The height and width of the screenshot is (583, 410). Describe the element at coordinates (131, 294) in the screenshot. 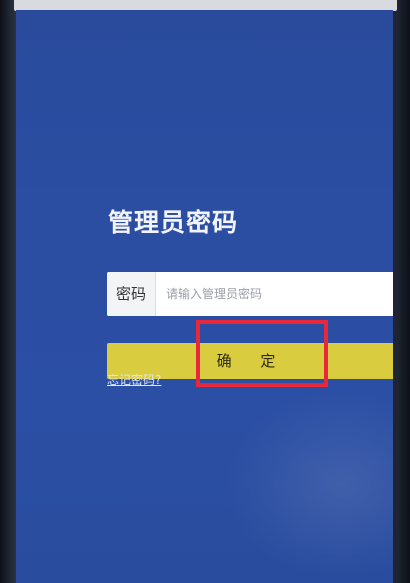

I see `password-label: 密码` at that location.